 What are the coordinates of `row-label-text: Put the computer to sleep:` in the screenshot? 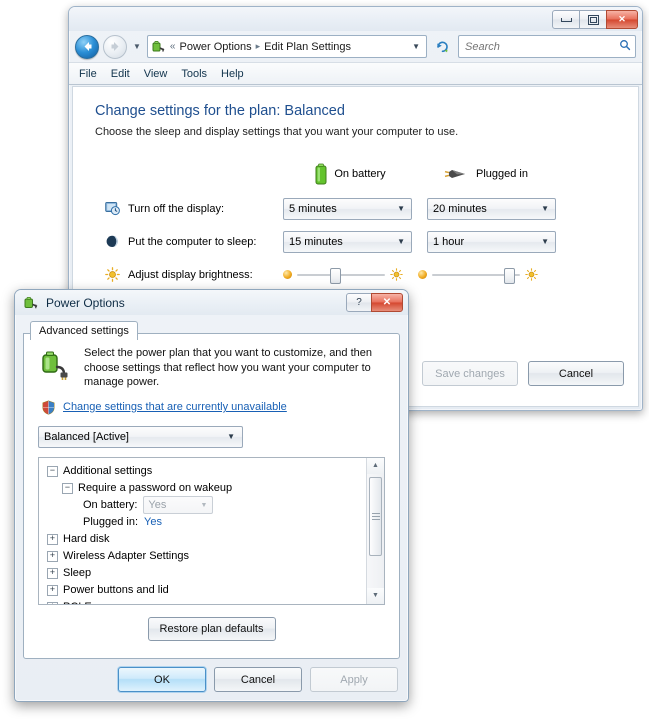 It's located at (192, 241).